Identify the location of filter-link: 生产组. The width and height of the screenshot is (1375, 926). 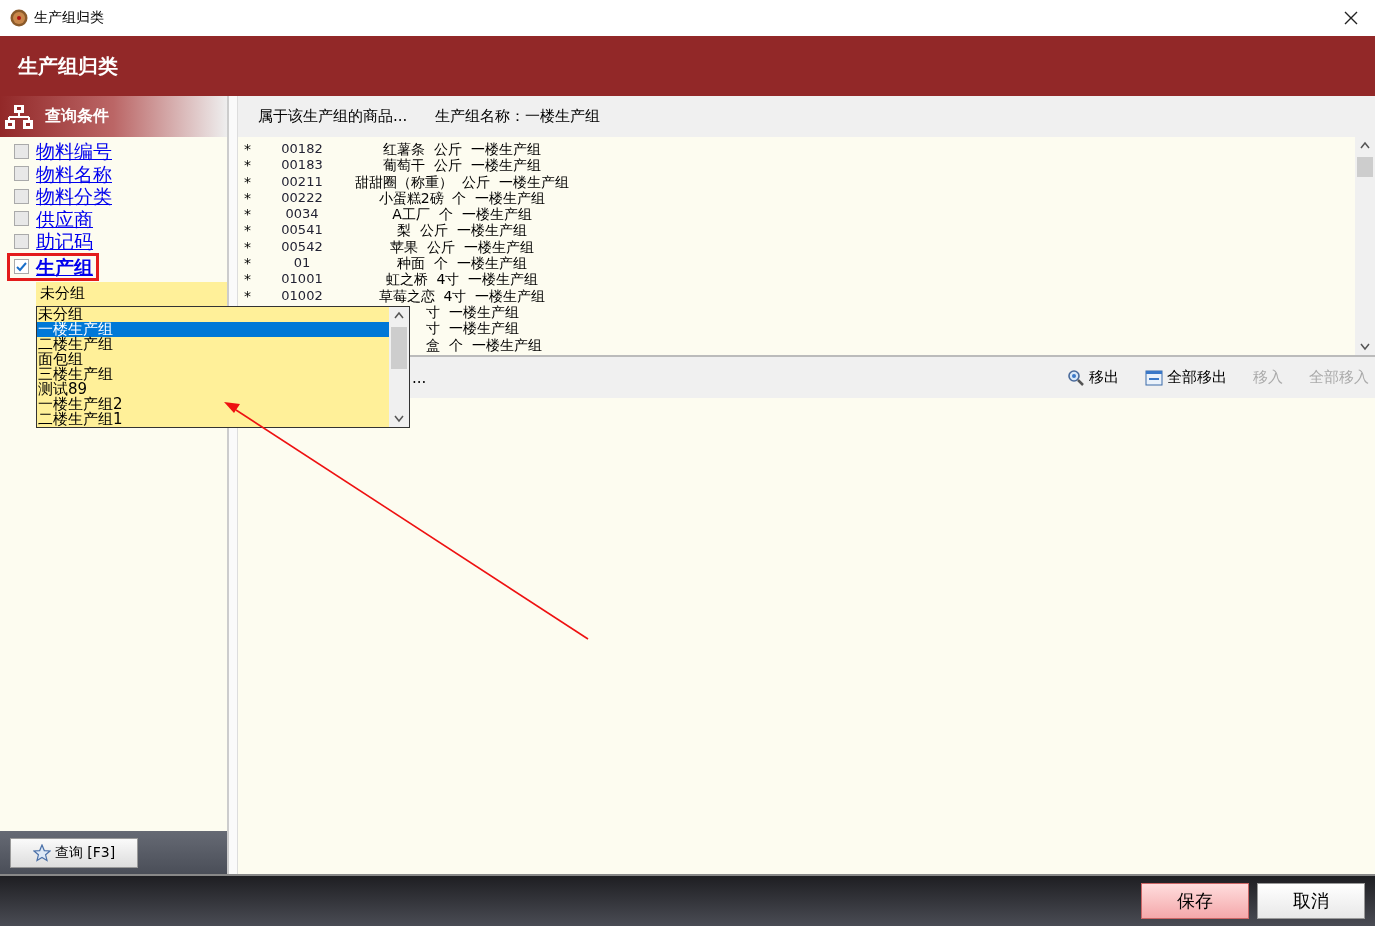
(64, 266).